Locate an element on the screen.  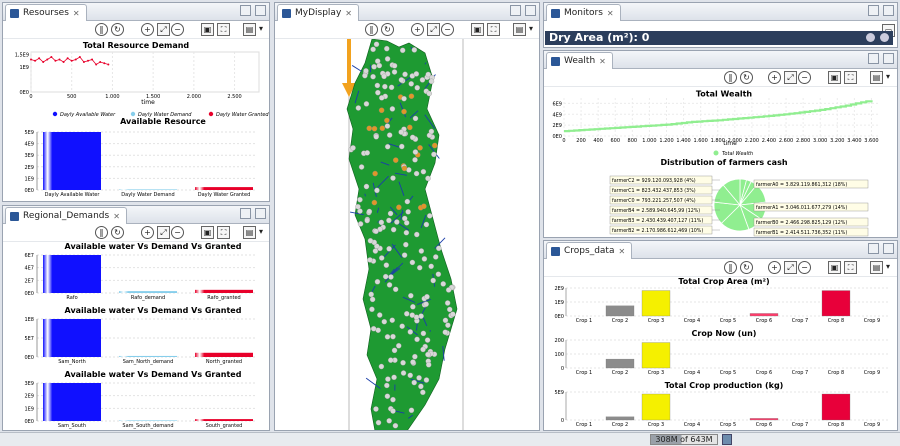
x-tick-label: Sam_North is located at coordinates (72, 362).